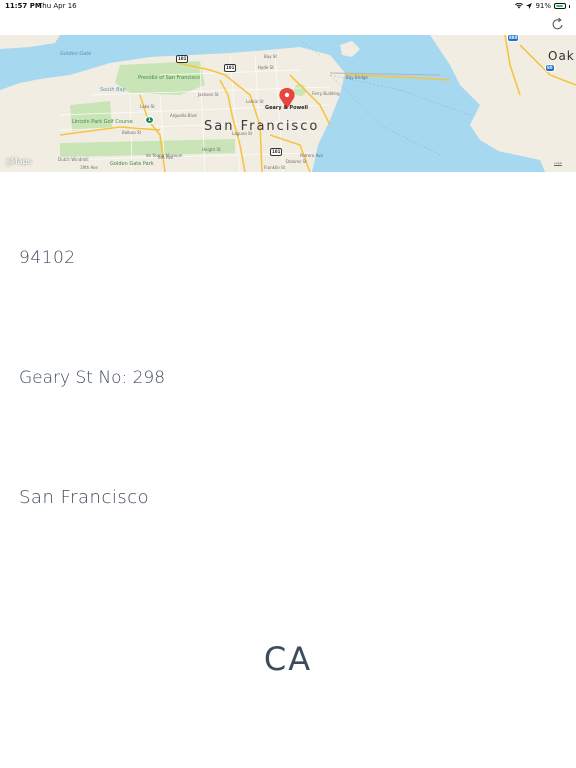 Image resolution: width=576 pixels, height=768 pixels. I want to click on highway-shield-880: 880, so click(513, 38).